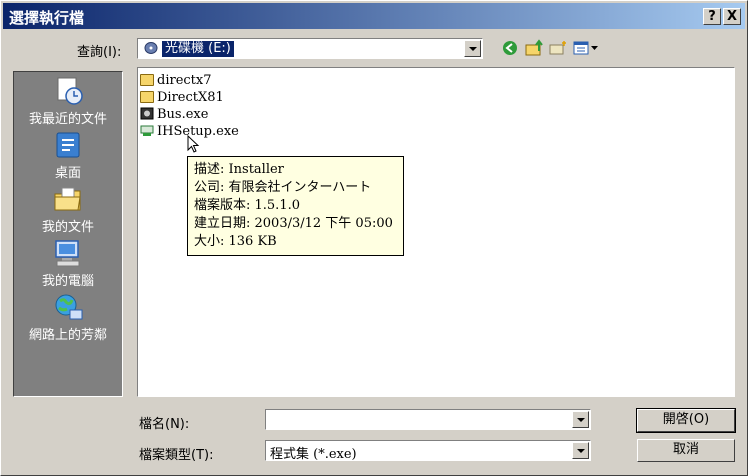  I want to click on tooltip-company: 公司: 有限会社インターハート, so click(283, 187).